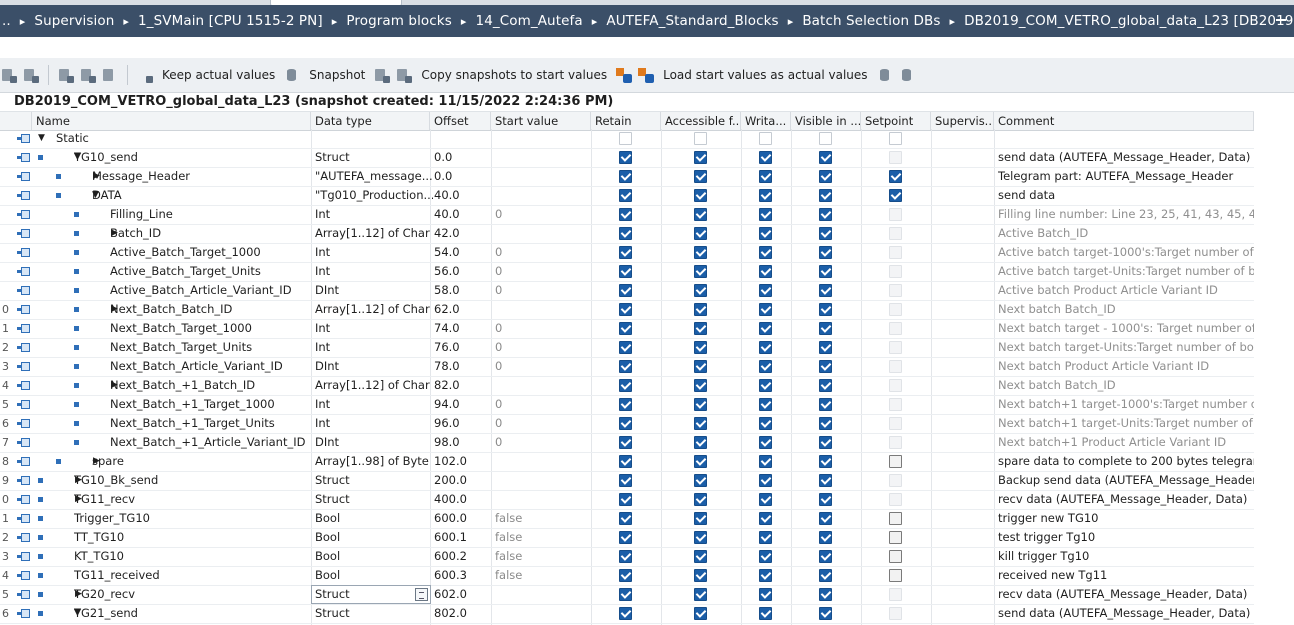 The width and height of the screenshot is (1294, 625). Describe the element at coordinates (399, 21) in the screenshot. I see `breadcrumb-item: Program blocks` at that location.